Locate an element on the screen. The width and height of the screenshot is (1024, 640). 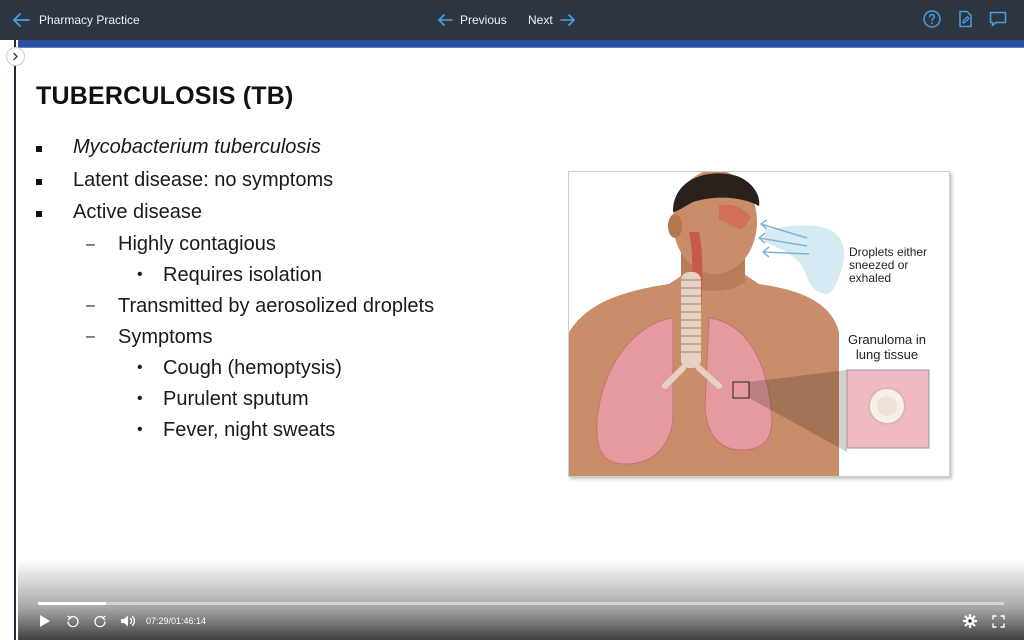
comment-icon is located at coordinates (998, 19).